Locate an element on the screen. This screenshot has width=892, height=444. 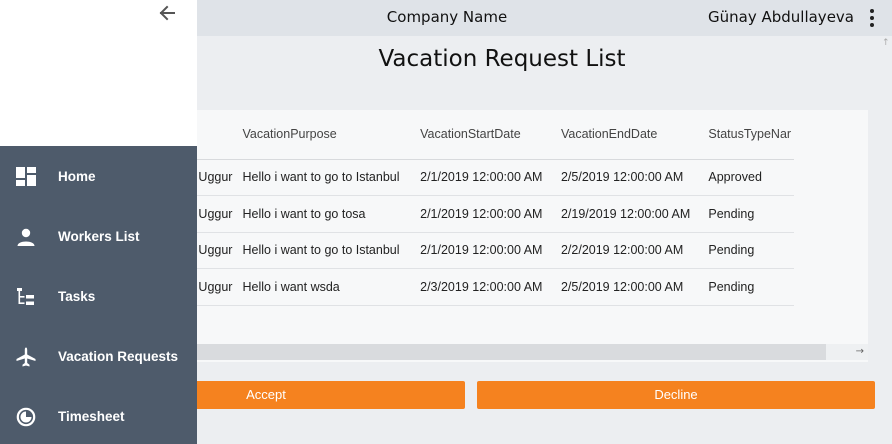
user-name: Günay Abdullayeva is located at coordinates (781, 18).